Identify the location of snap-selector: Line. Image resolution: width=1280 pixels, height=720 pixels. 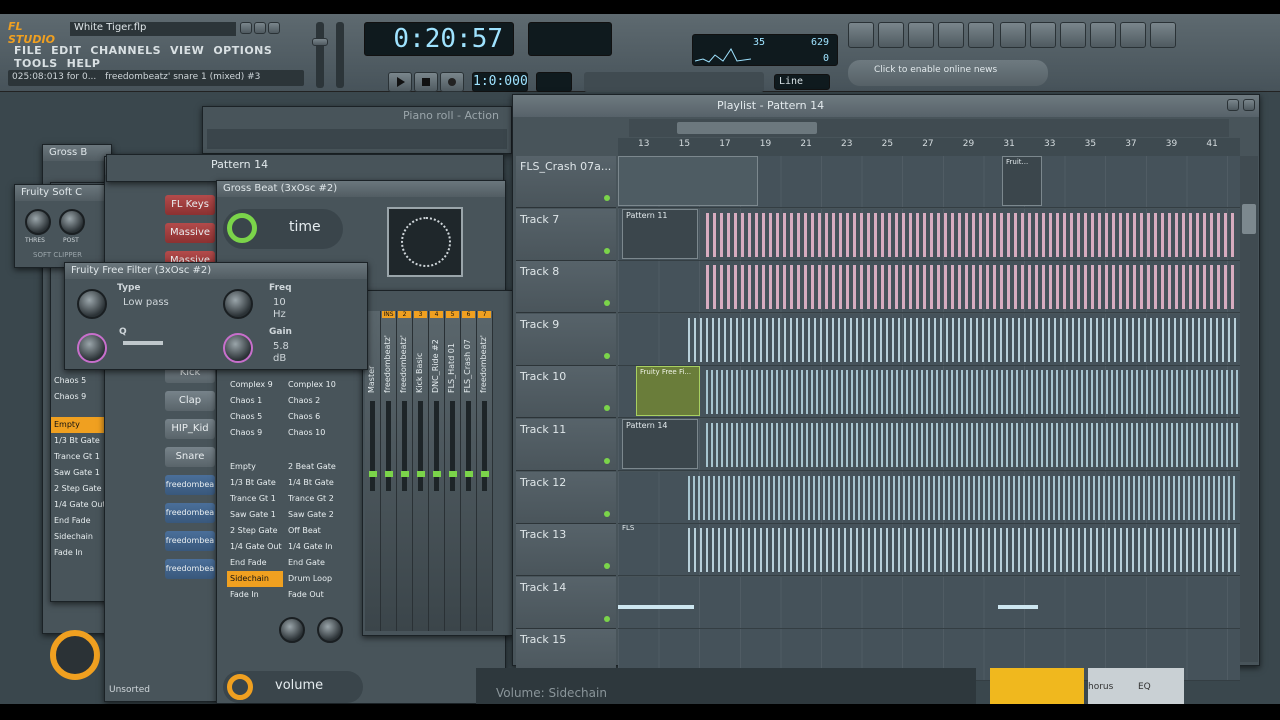
(802, 82).